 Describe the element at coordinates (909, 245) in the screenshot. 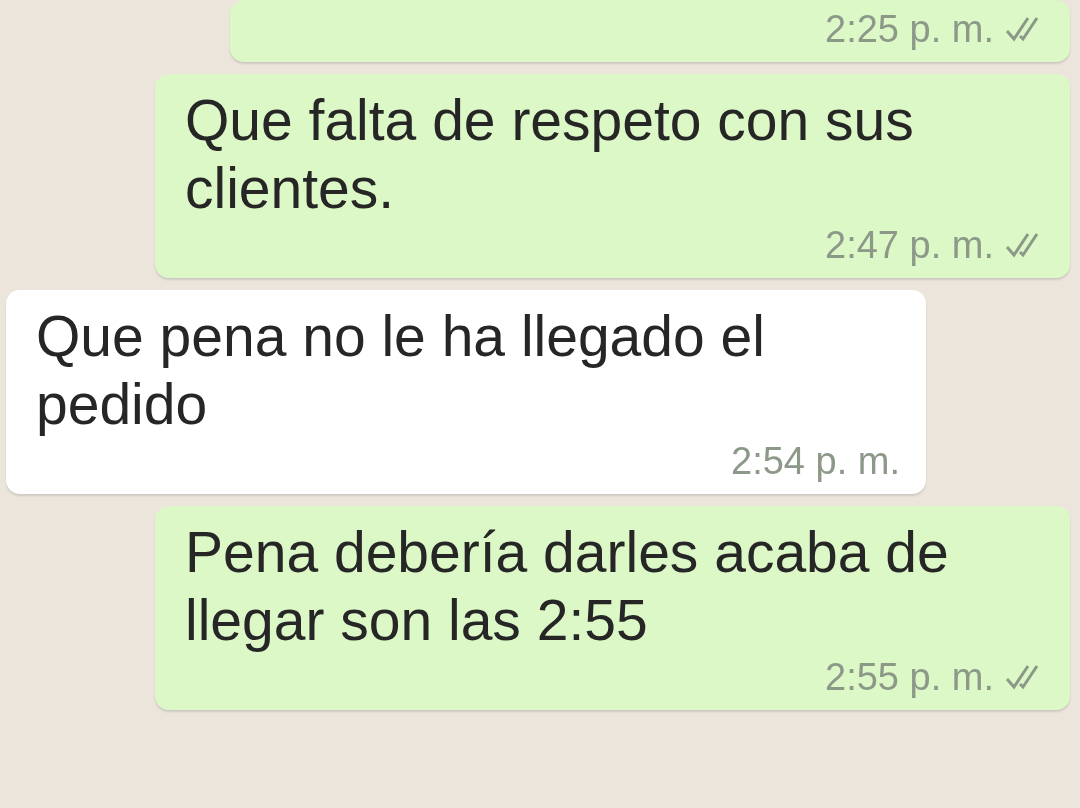

I see `message-time: 2:47 p. m.` at that location.